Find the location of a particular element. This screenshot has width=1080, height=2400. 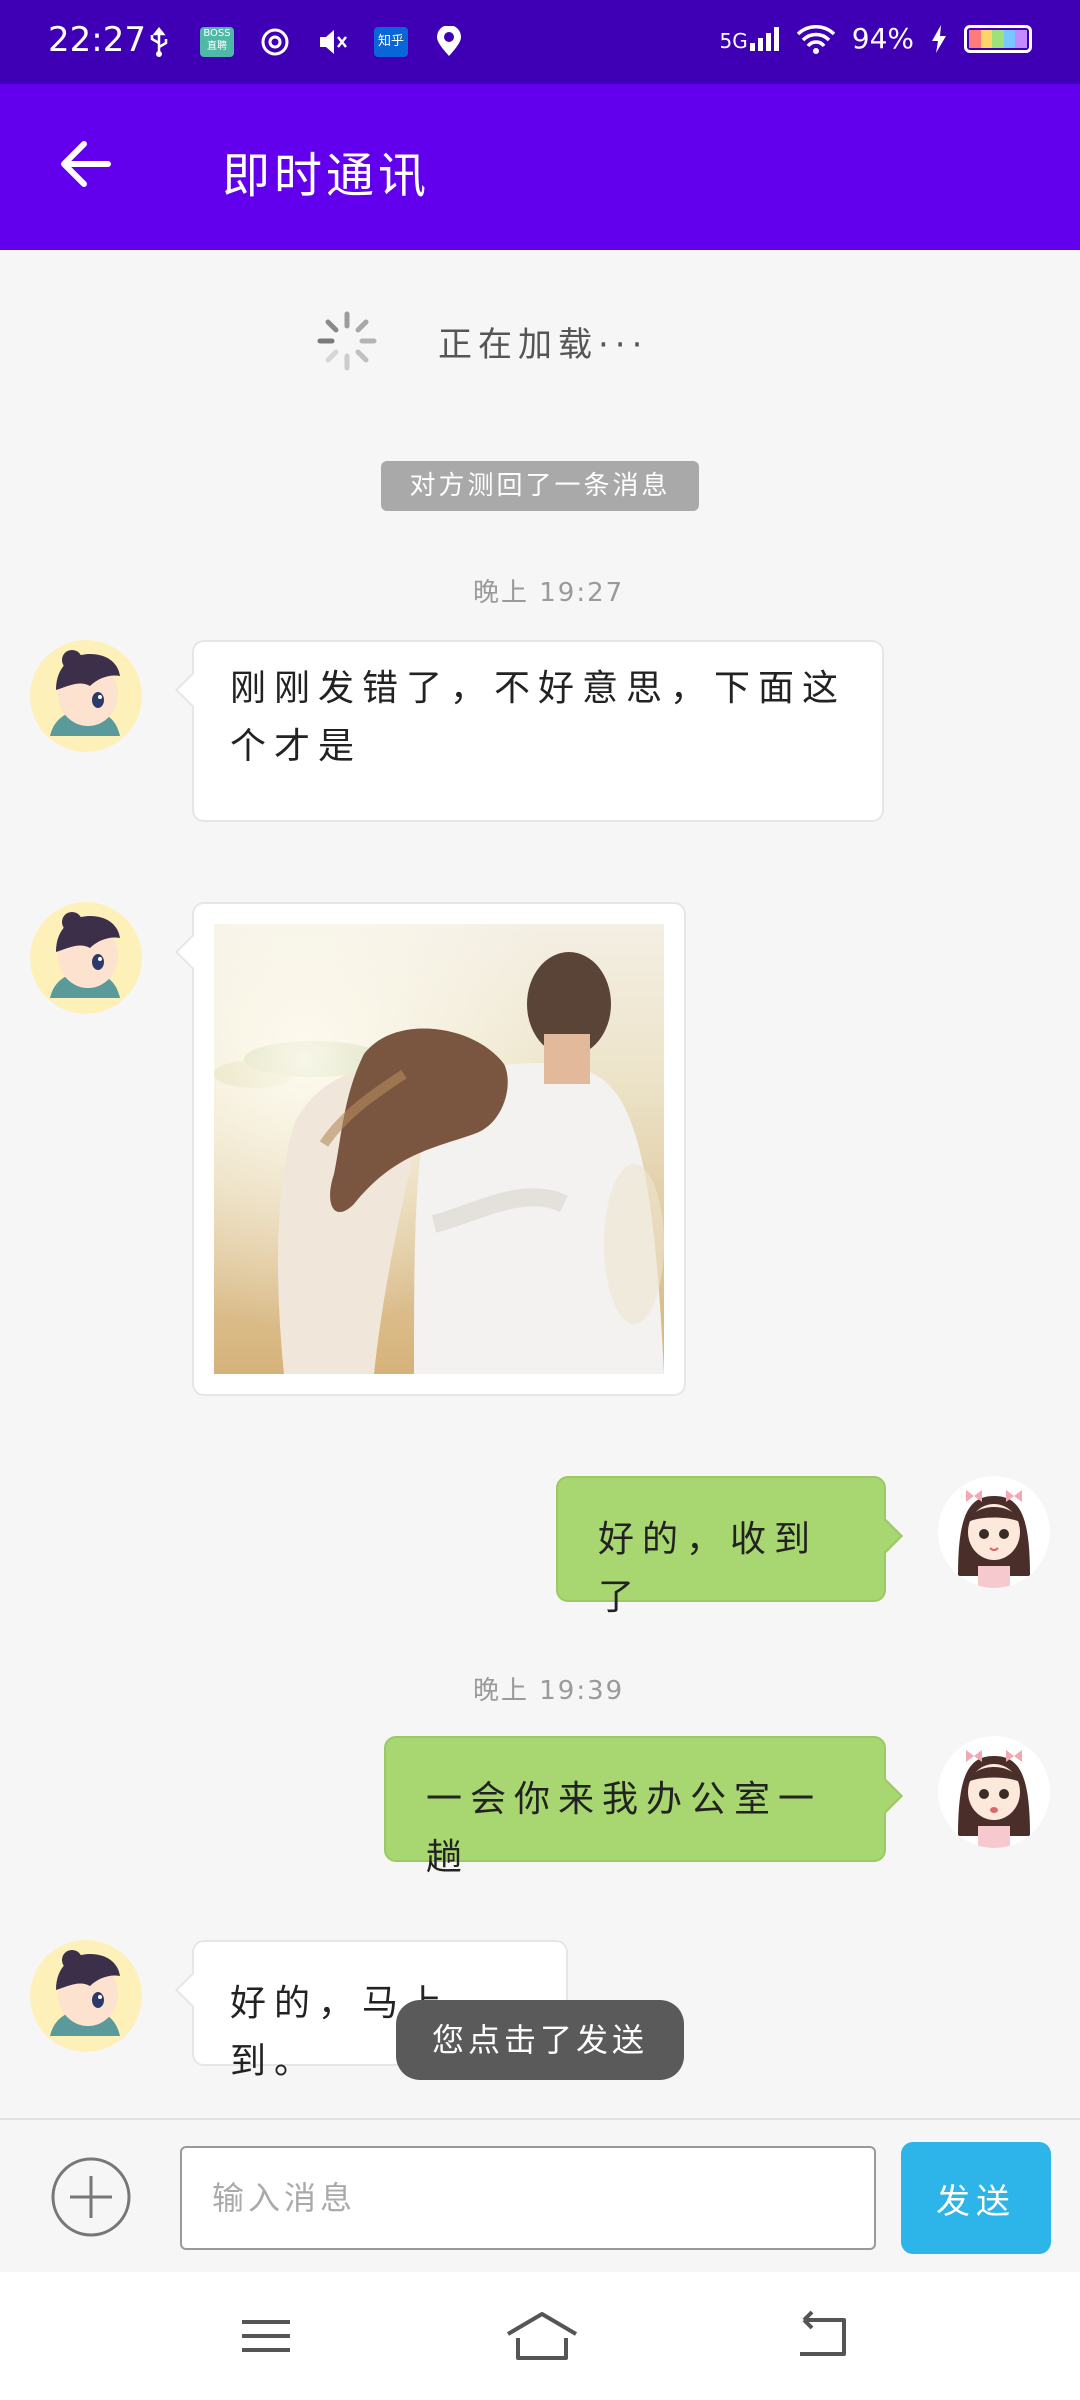

netease-music-icon is located at coordinates (275, 42).